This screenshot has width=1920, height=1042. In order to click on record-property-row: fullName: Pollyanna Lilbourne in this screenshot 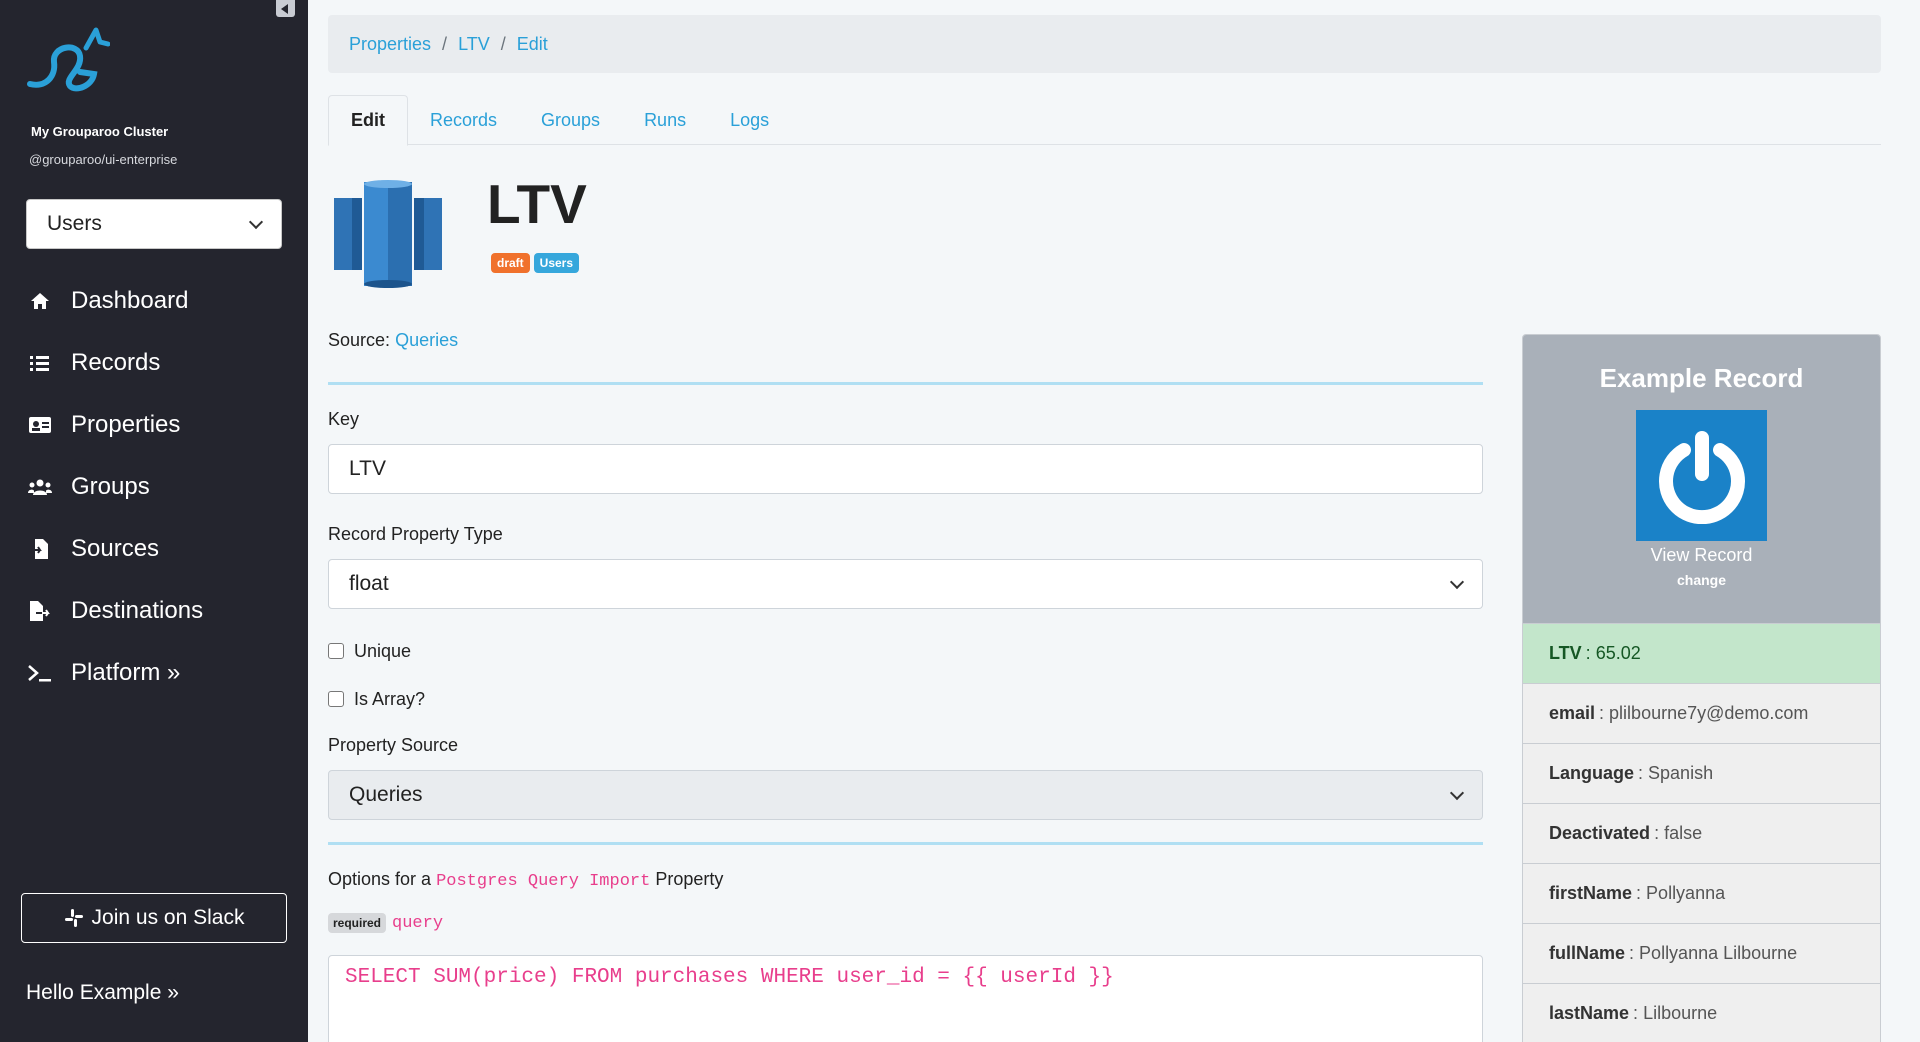, I will do `click(1701, 953)`.